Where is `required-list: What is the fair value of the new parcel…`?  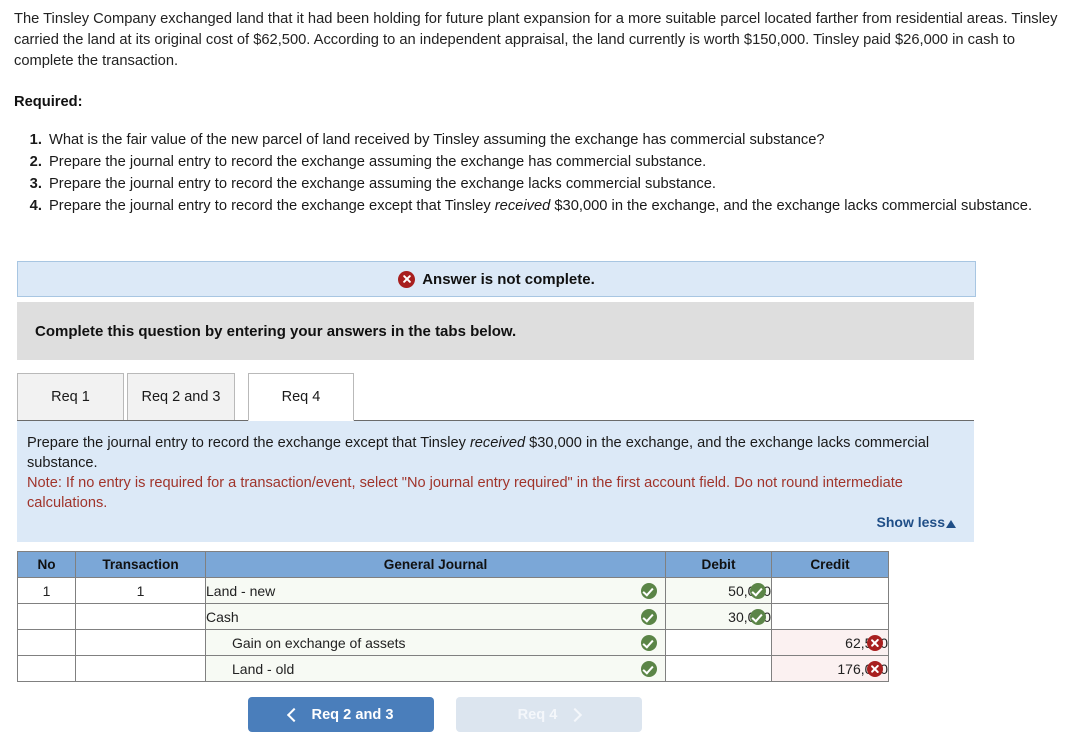
required-list: What is the fair value of the new parcel… is located at coordinates (546, 174).